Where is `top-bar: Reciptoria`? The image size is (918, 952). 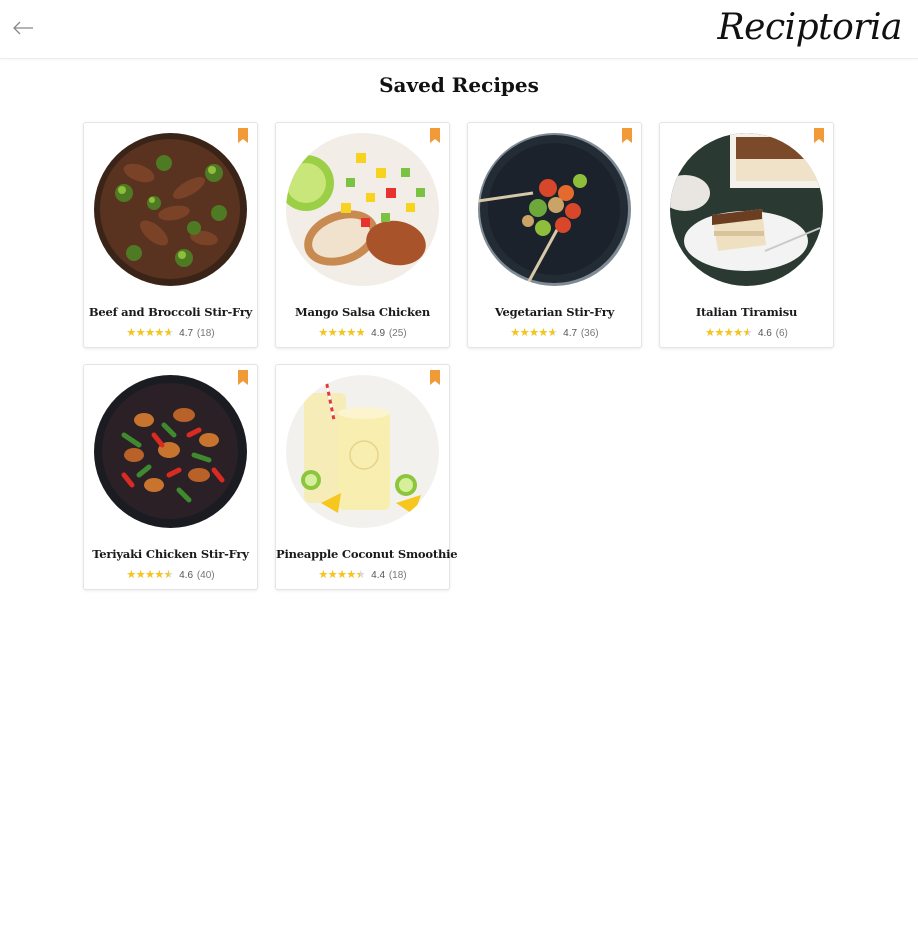
top-bar: Reciptoria is located at coordinates (459, 29).